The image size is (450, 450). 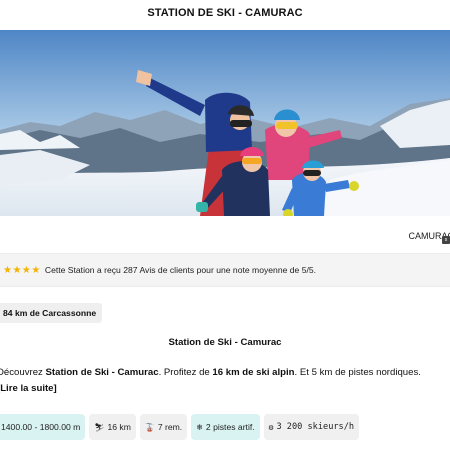 I want to click on rating-stars: ★★★★, so click(x=22, y=270).